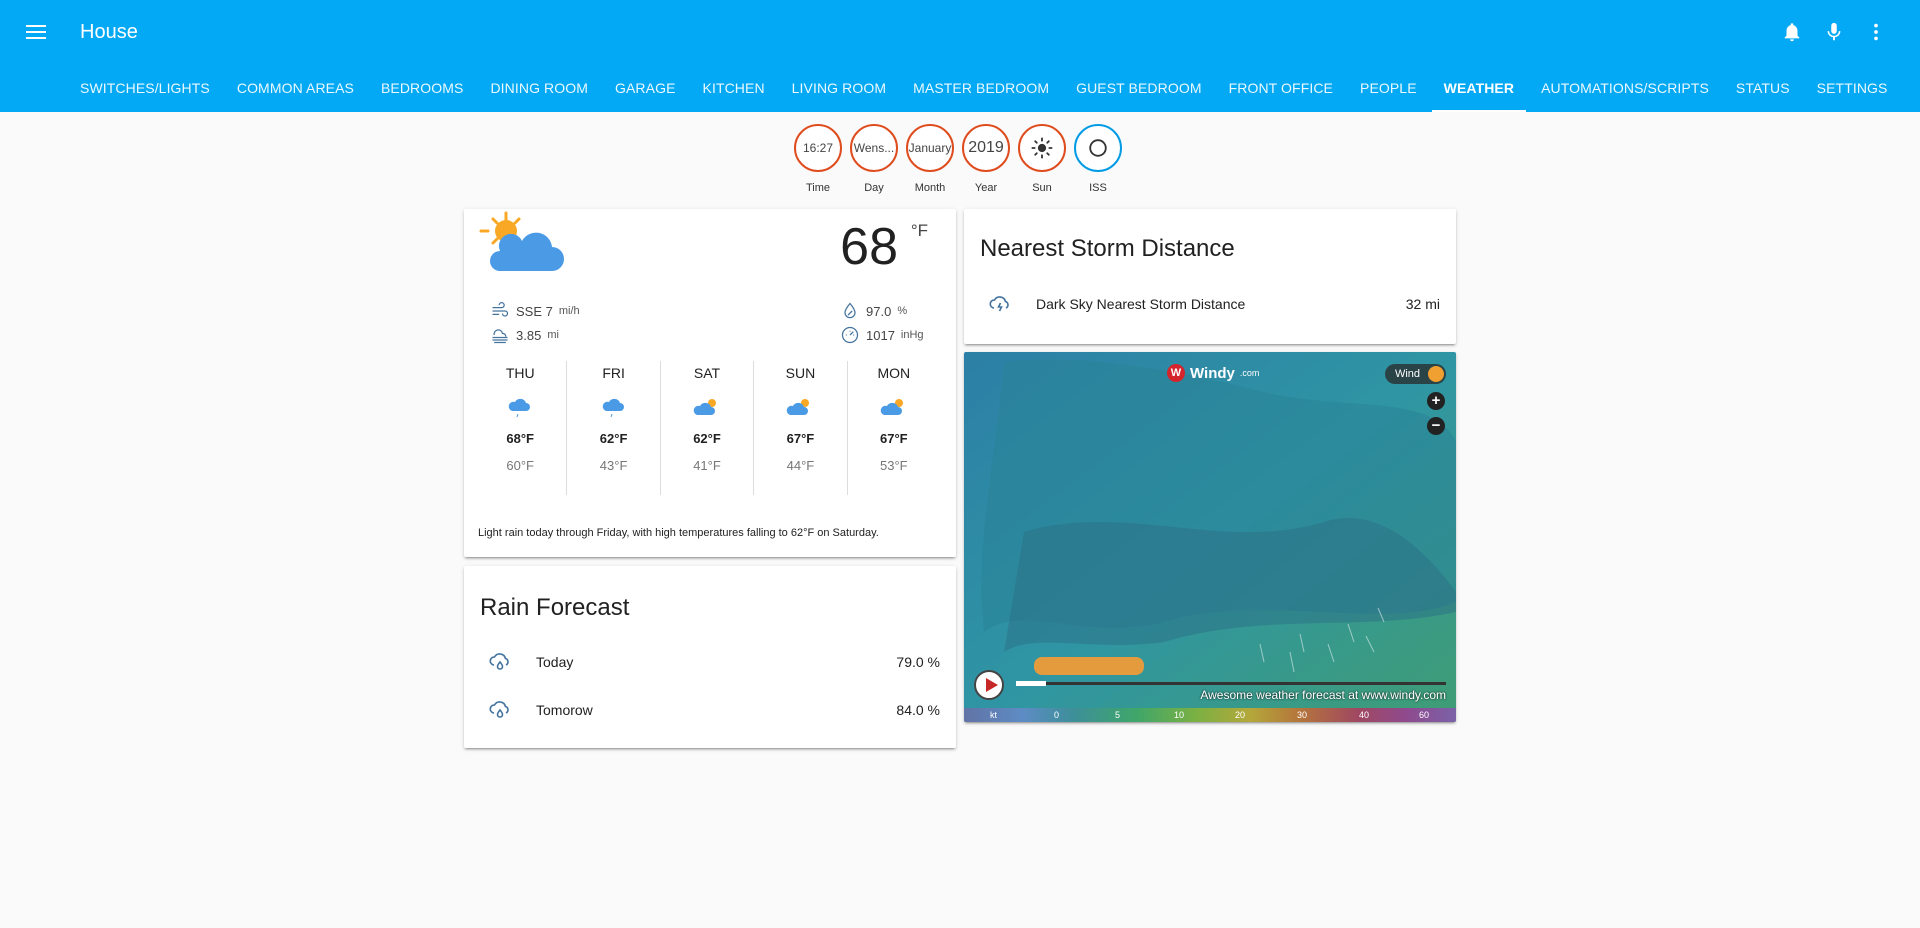  Describe the element at coordinates (986, 159) in the screenshot. I see `badge-year: 2019 Year` at that location.